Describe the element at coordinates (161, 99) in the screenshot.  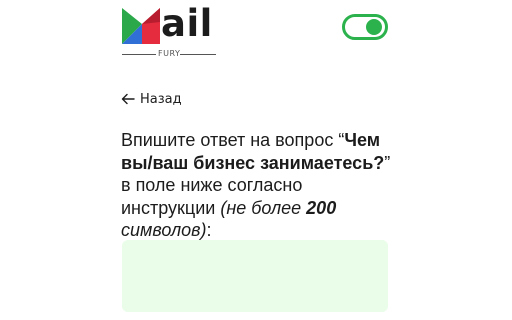
I see `back-label: Назад` at that location.